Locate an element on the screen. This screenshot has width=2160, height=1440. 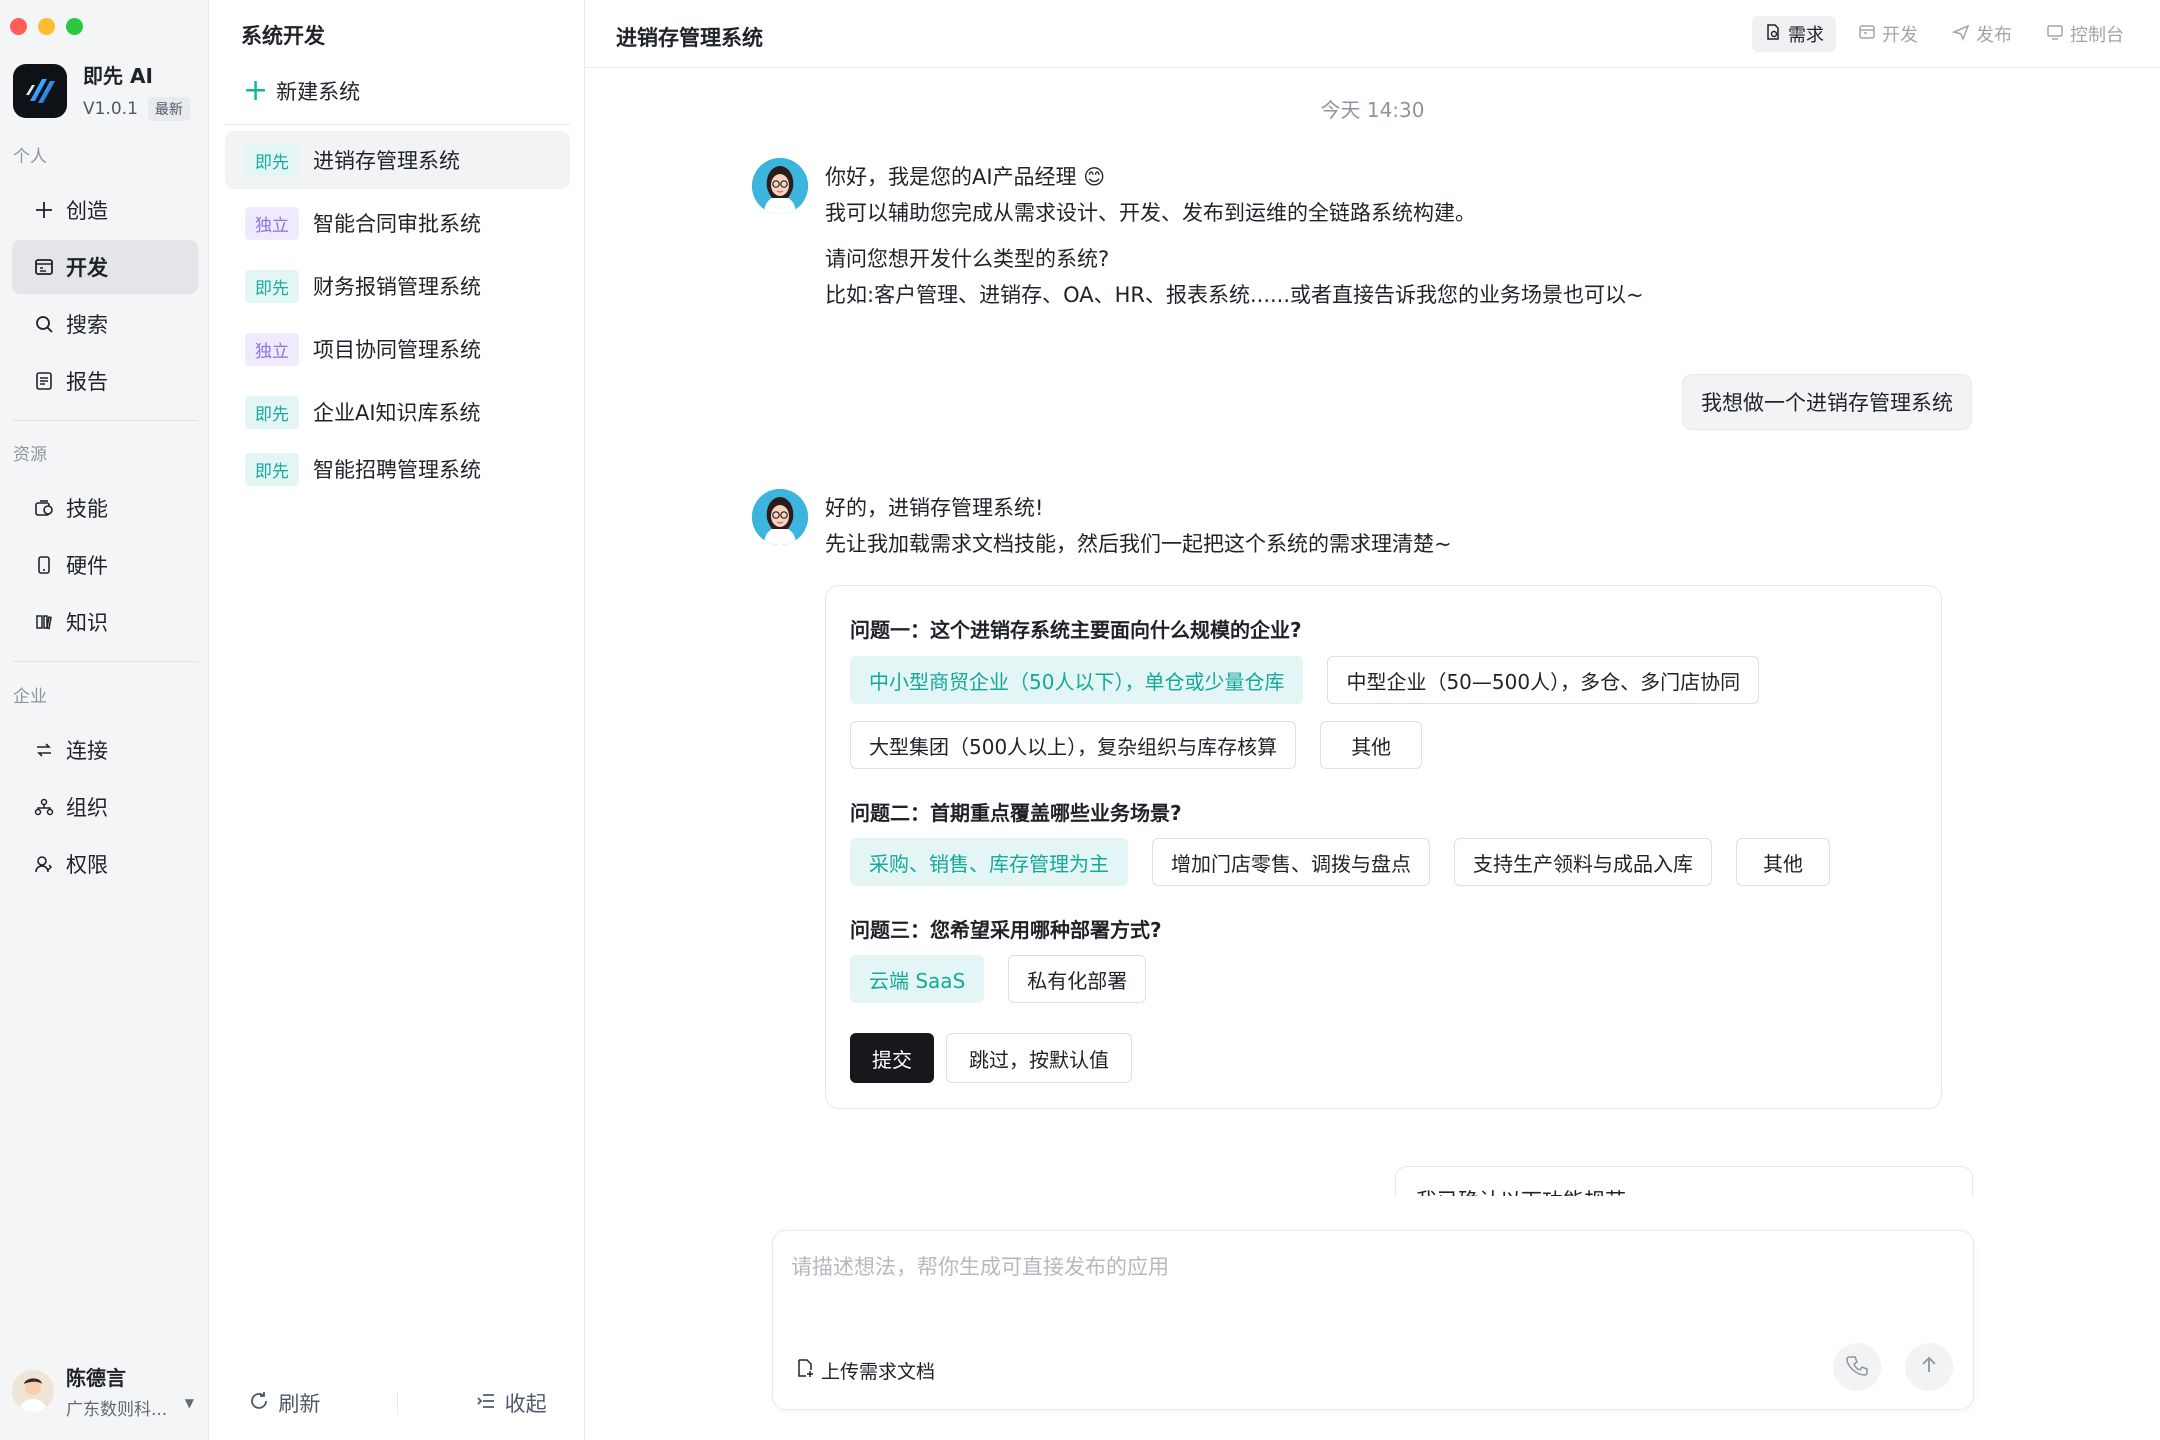
view-tabs: 需求 开发 发布 控制台 is located at coordinates (1944, 34).